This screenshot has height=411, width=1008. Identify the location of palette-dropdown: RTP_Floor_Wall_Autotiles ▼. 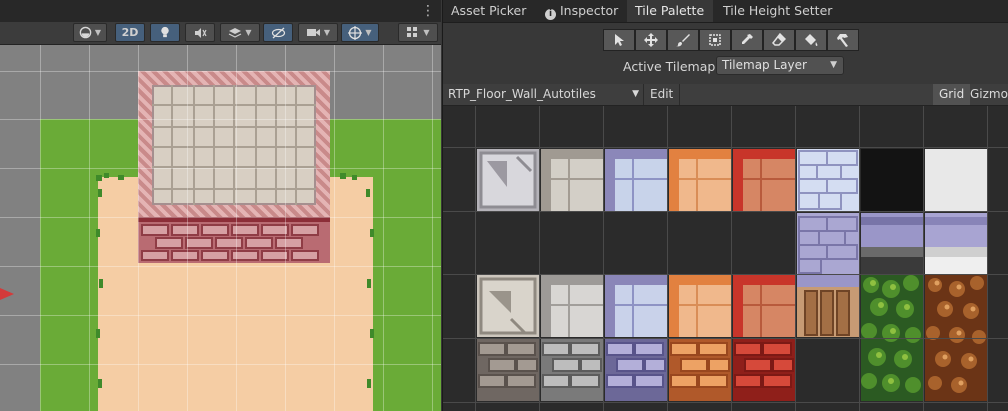
(543, 94).